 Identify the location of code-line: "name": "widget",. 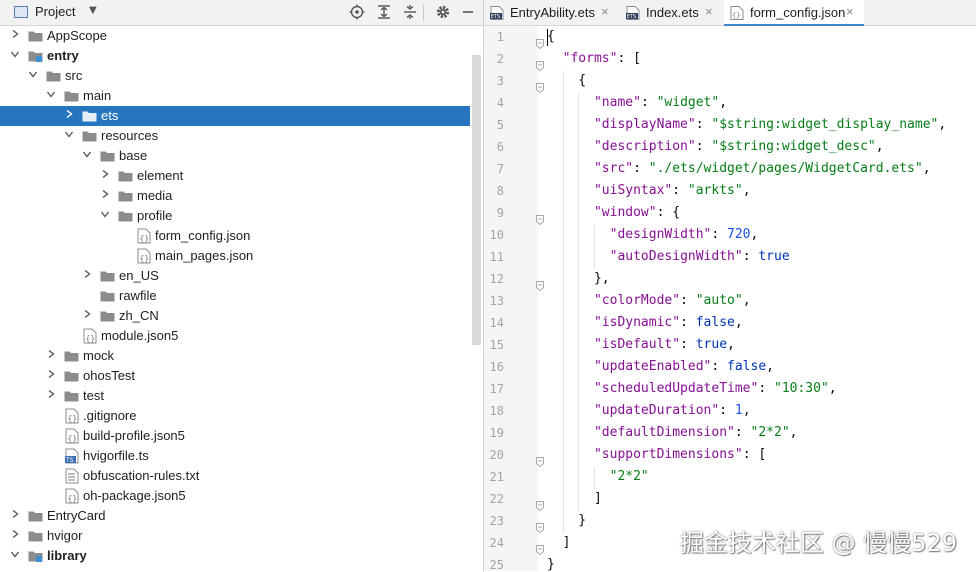
(637, 102).